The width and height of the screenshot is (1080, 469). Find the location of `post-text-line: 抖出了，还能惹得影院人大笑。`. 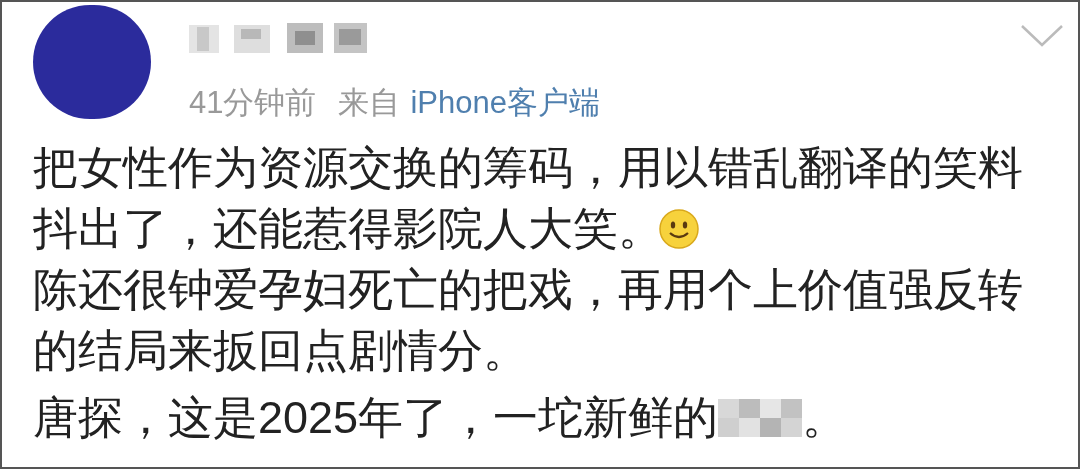

post-text-line: 抖出了，还能惹得影院人大笑。 is located at coordinates (348, 229).